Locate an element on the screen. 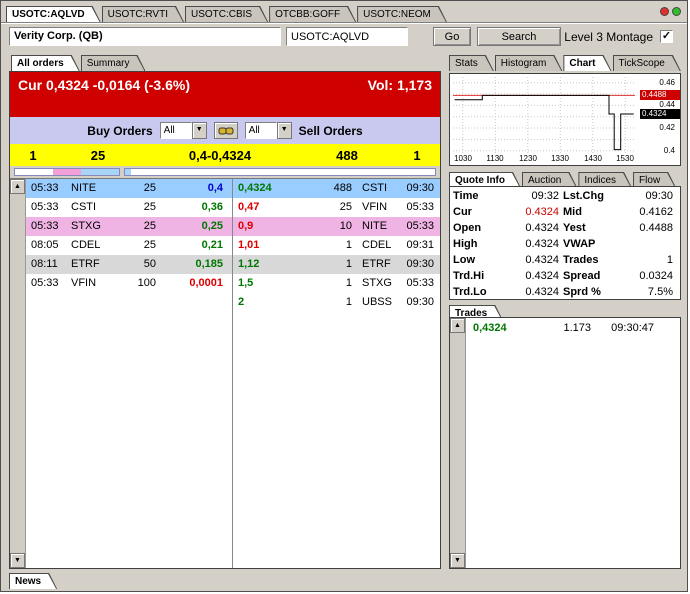 This screenshot has height=594, width=690. orders-scrollbar is located at coordinates (18, 373).